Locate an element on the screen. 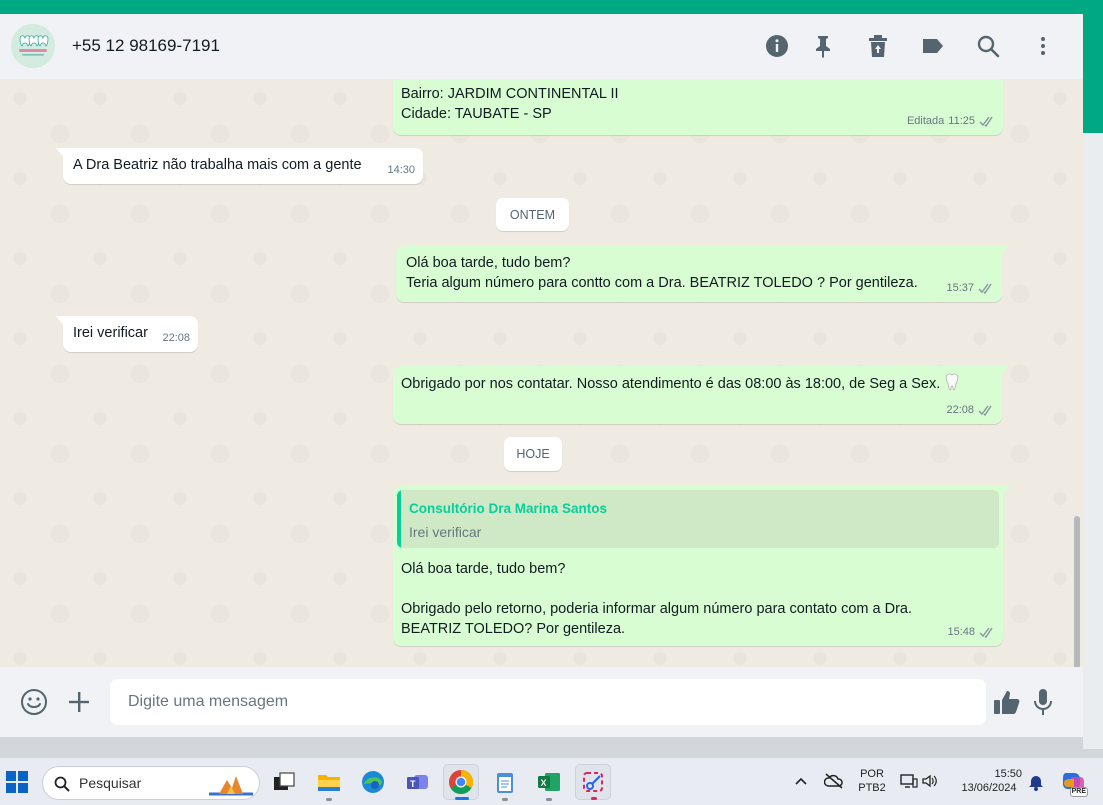  keyboard-layout: PTB2 is located at coordinates (872, 788).